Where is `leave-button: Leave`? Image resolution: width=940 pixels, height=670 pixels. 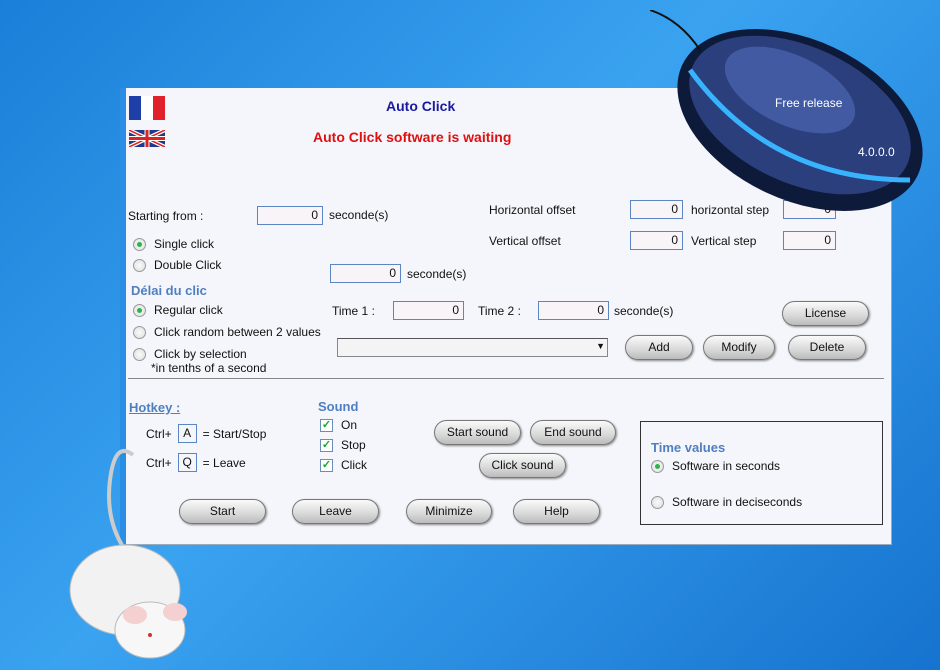
leave-button: Leave is located at coordinates (335, 511).